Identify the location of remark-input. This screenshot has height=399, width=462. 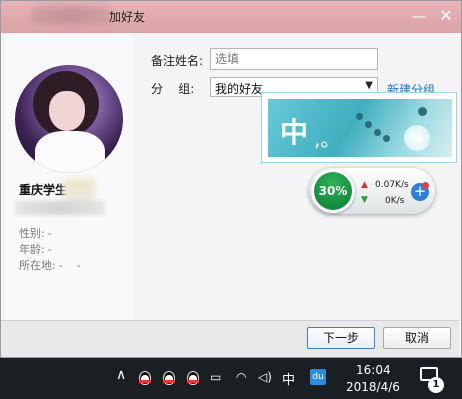
(294, 59).